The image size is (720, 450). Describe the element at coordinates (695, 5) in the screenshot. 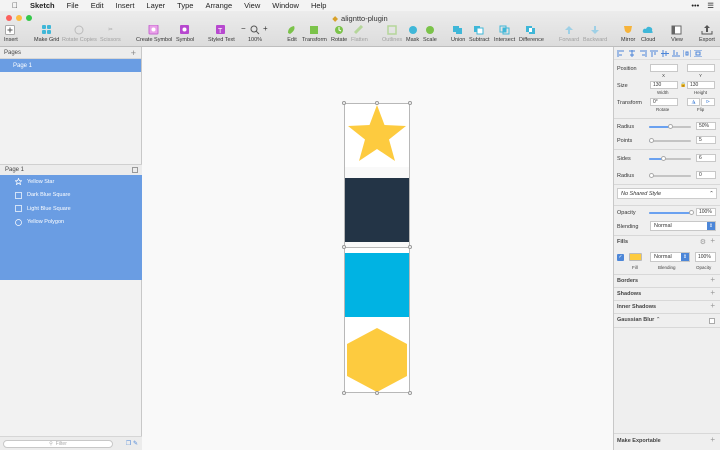

I see `more-icon: •••` at that location.